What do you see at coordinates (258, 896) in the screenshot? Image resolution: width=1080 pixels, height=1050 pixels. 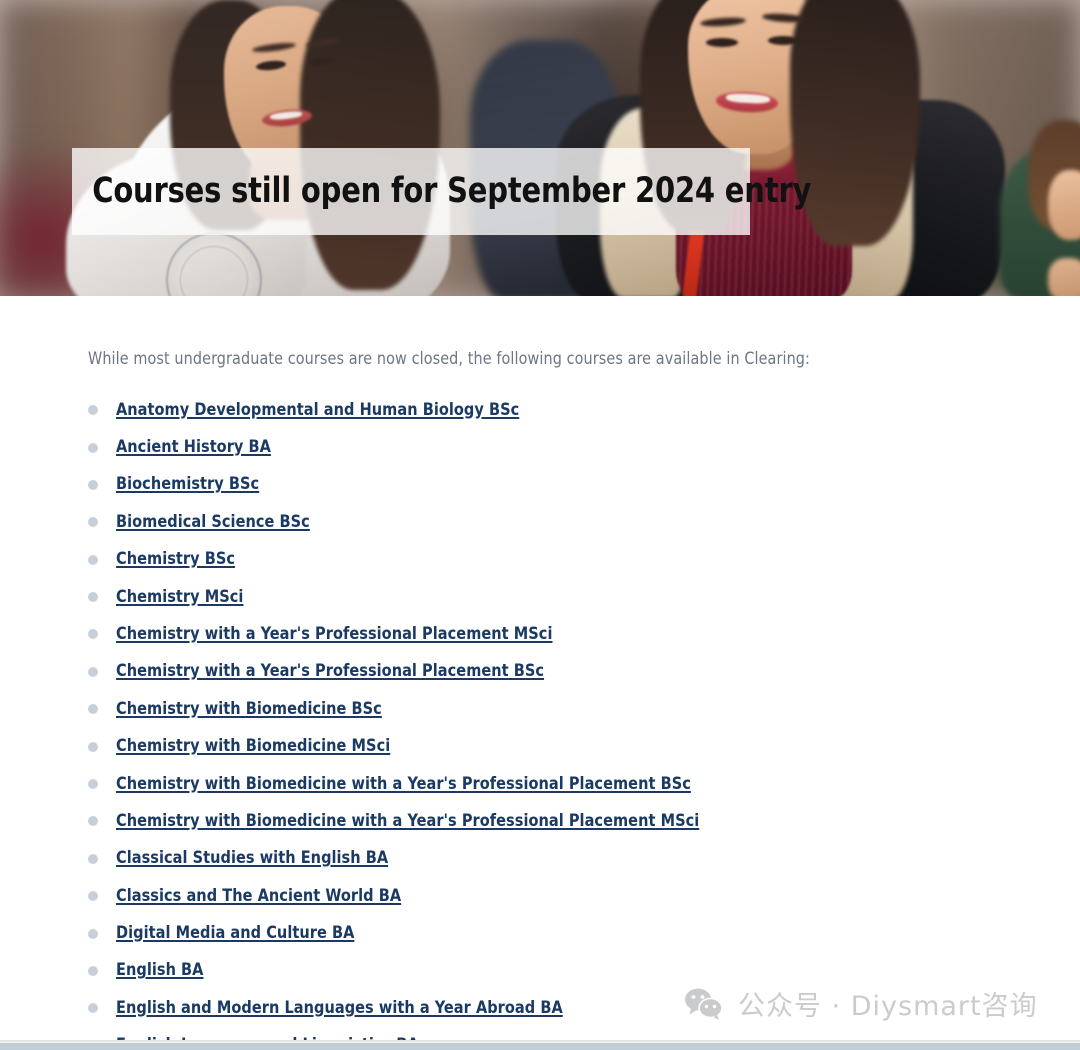 I see `course-link: Classics and The Ancient World BA` at bounding box center [258, 896].